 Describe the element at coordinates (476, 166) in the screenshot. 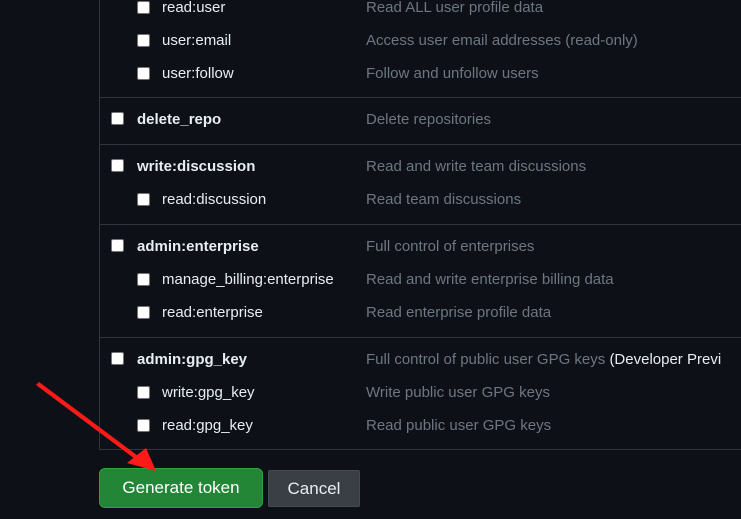

I see `scope-description: Read and write team discussions` at that location.